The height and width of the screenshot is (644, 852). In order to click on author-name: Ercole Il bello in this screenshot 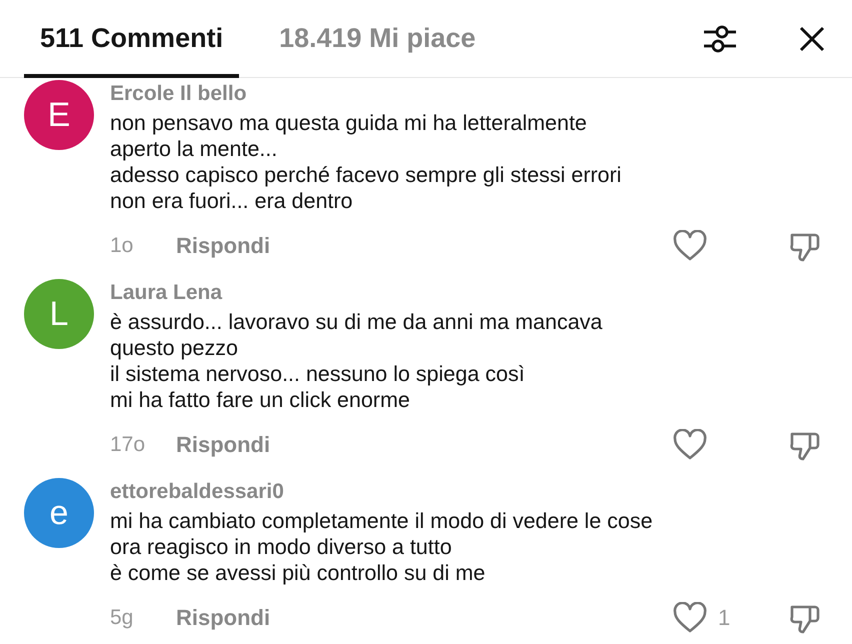, I will do `click(179, 94)`.